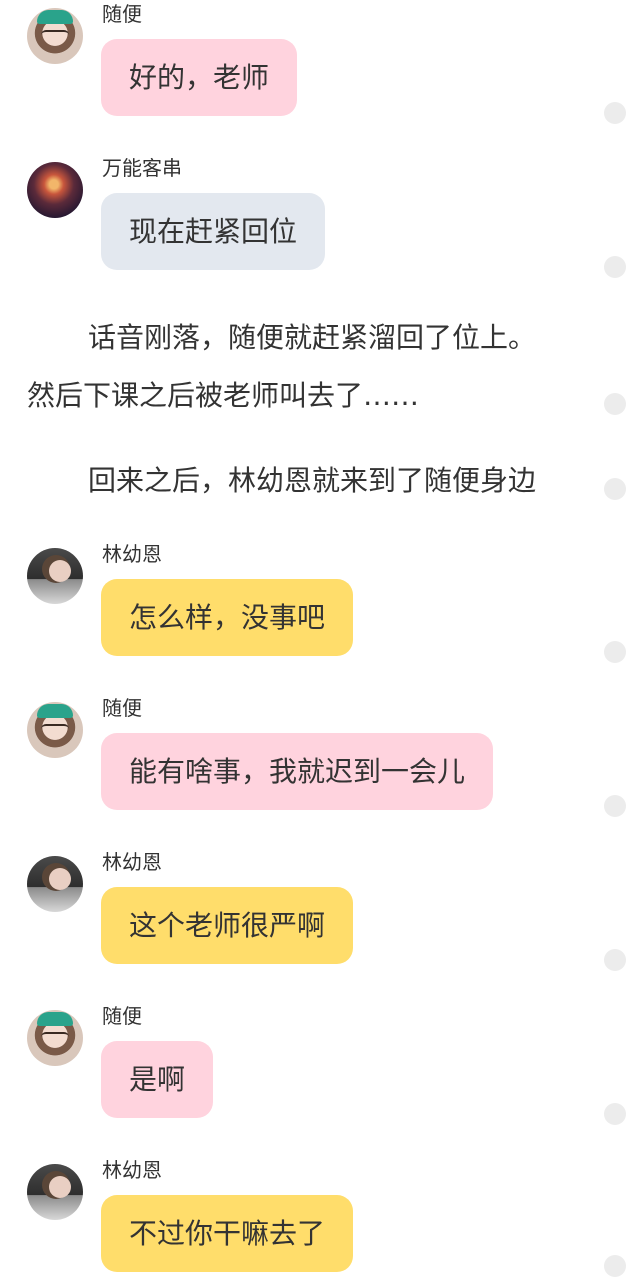 The height and width of the screenshot is (1280, 640). Describe the element at coordinates (142, 168) in the screenshot. I see `sender-name: 万能客串` at that location.